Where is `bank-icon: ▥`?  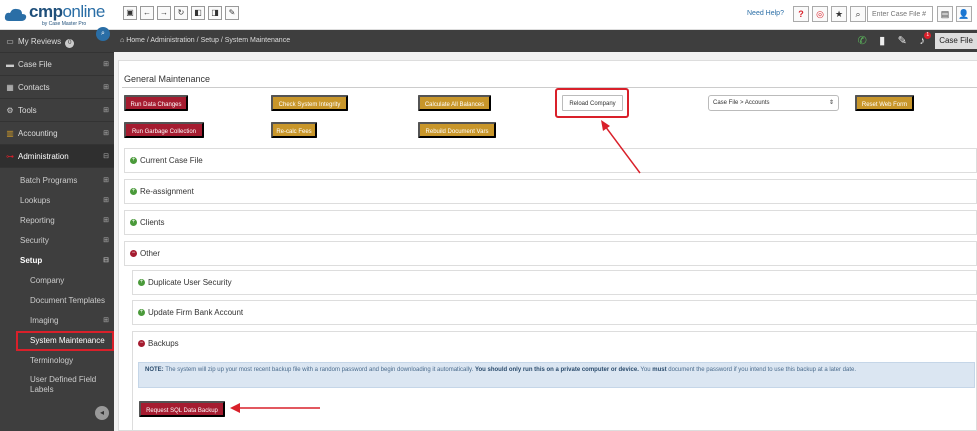
bank-icon: ▥ is located at coordinates (10, 133).